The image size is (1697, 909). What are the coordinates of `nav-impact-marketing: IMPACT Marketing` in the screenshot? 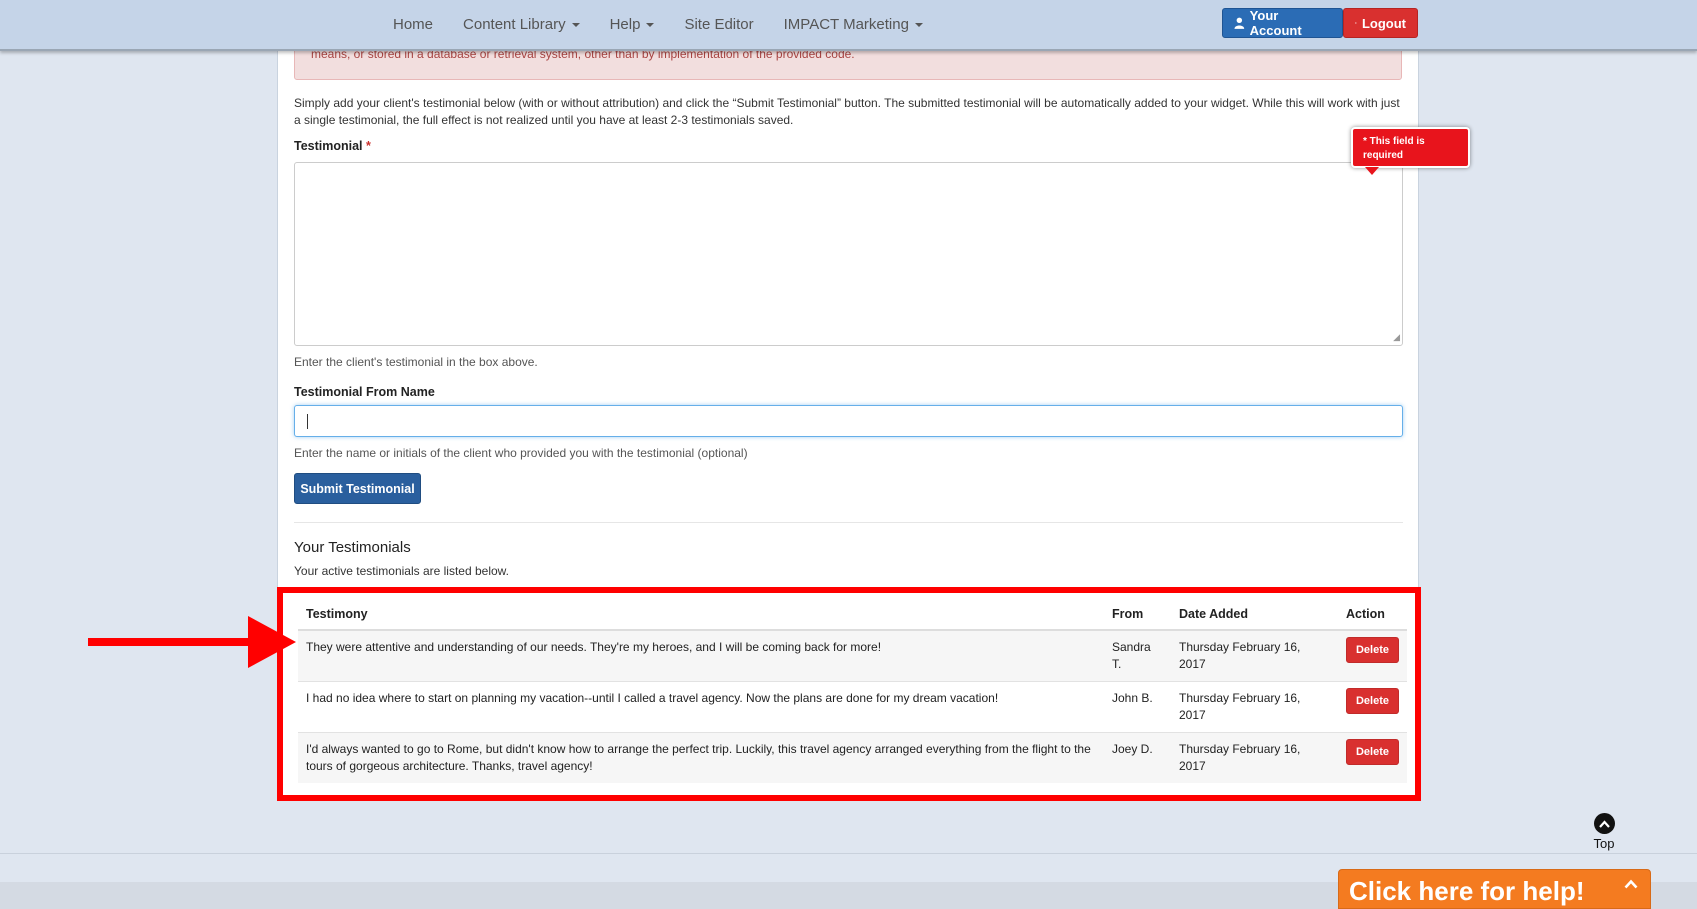 It's located at (853, 24).